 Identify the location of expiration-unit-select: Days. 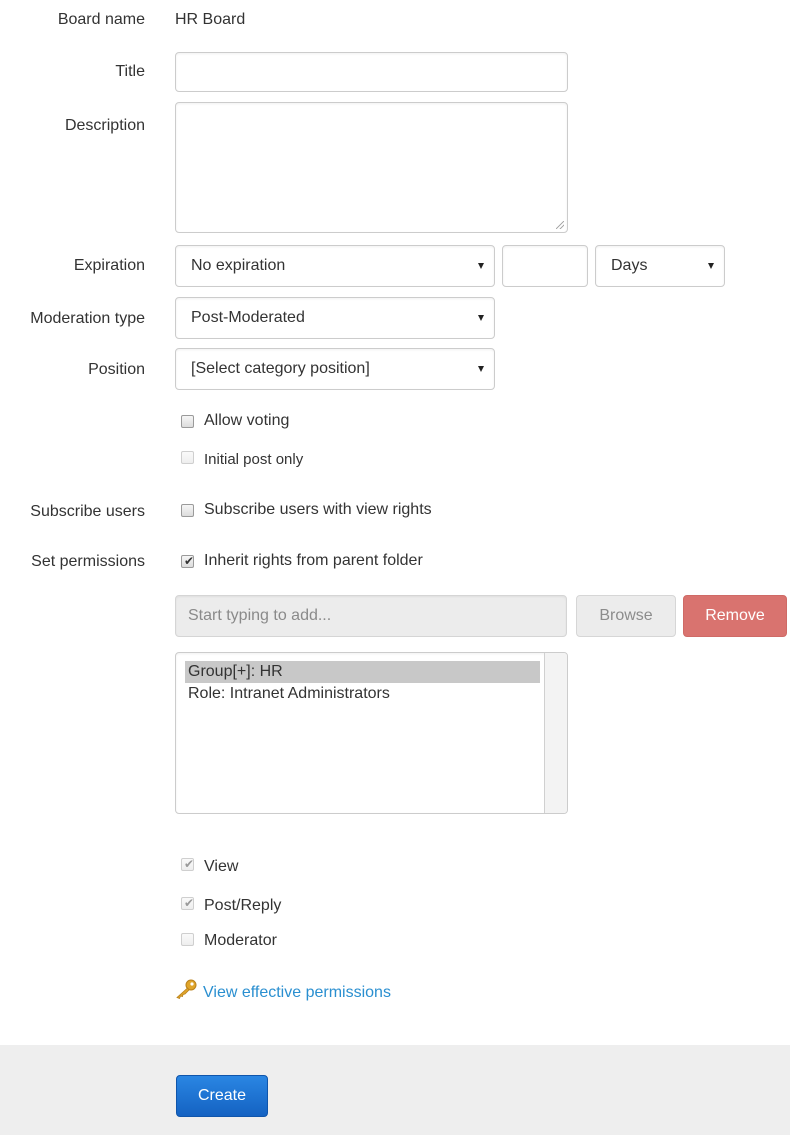
(660, 266).